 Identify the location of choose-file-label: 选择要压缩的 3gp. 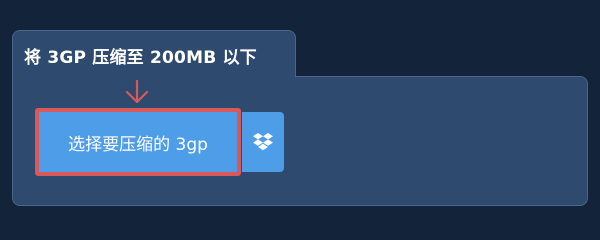
(138, 144).